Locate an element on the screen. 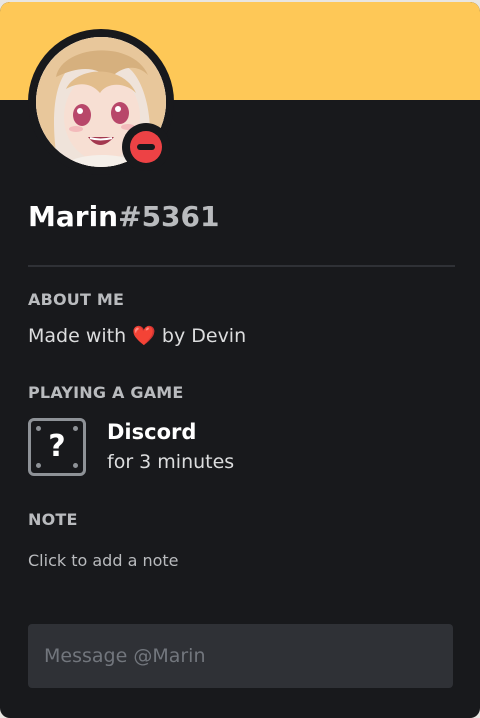  question-mark-icon: ? is located at coordinates (57, 447).